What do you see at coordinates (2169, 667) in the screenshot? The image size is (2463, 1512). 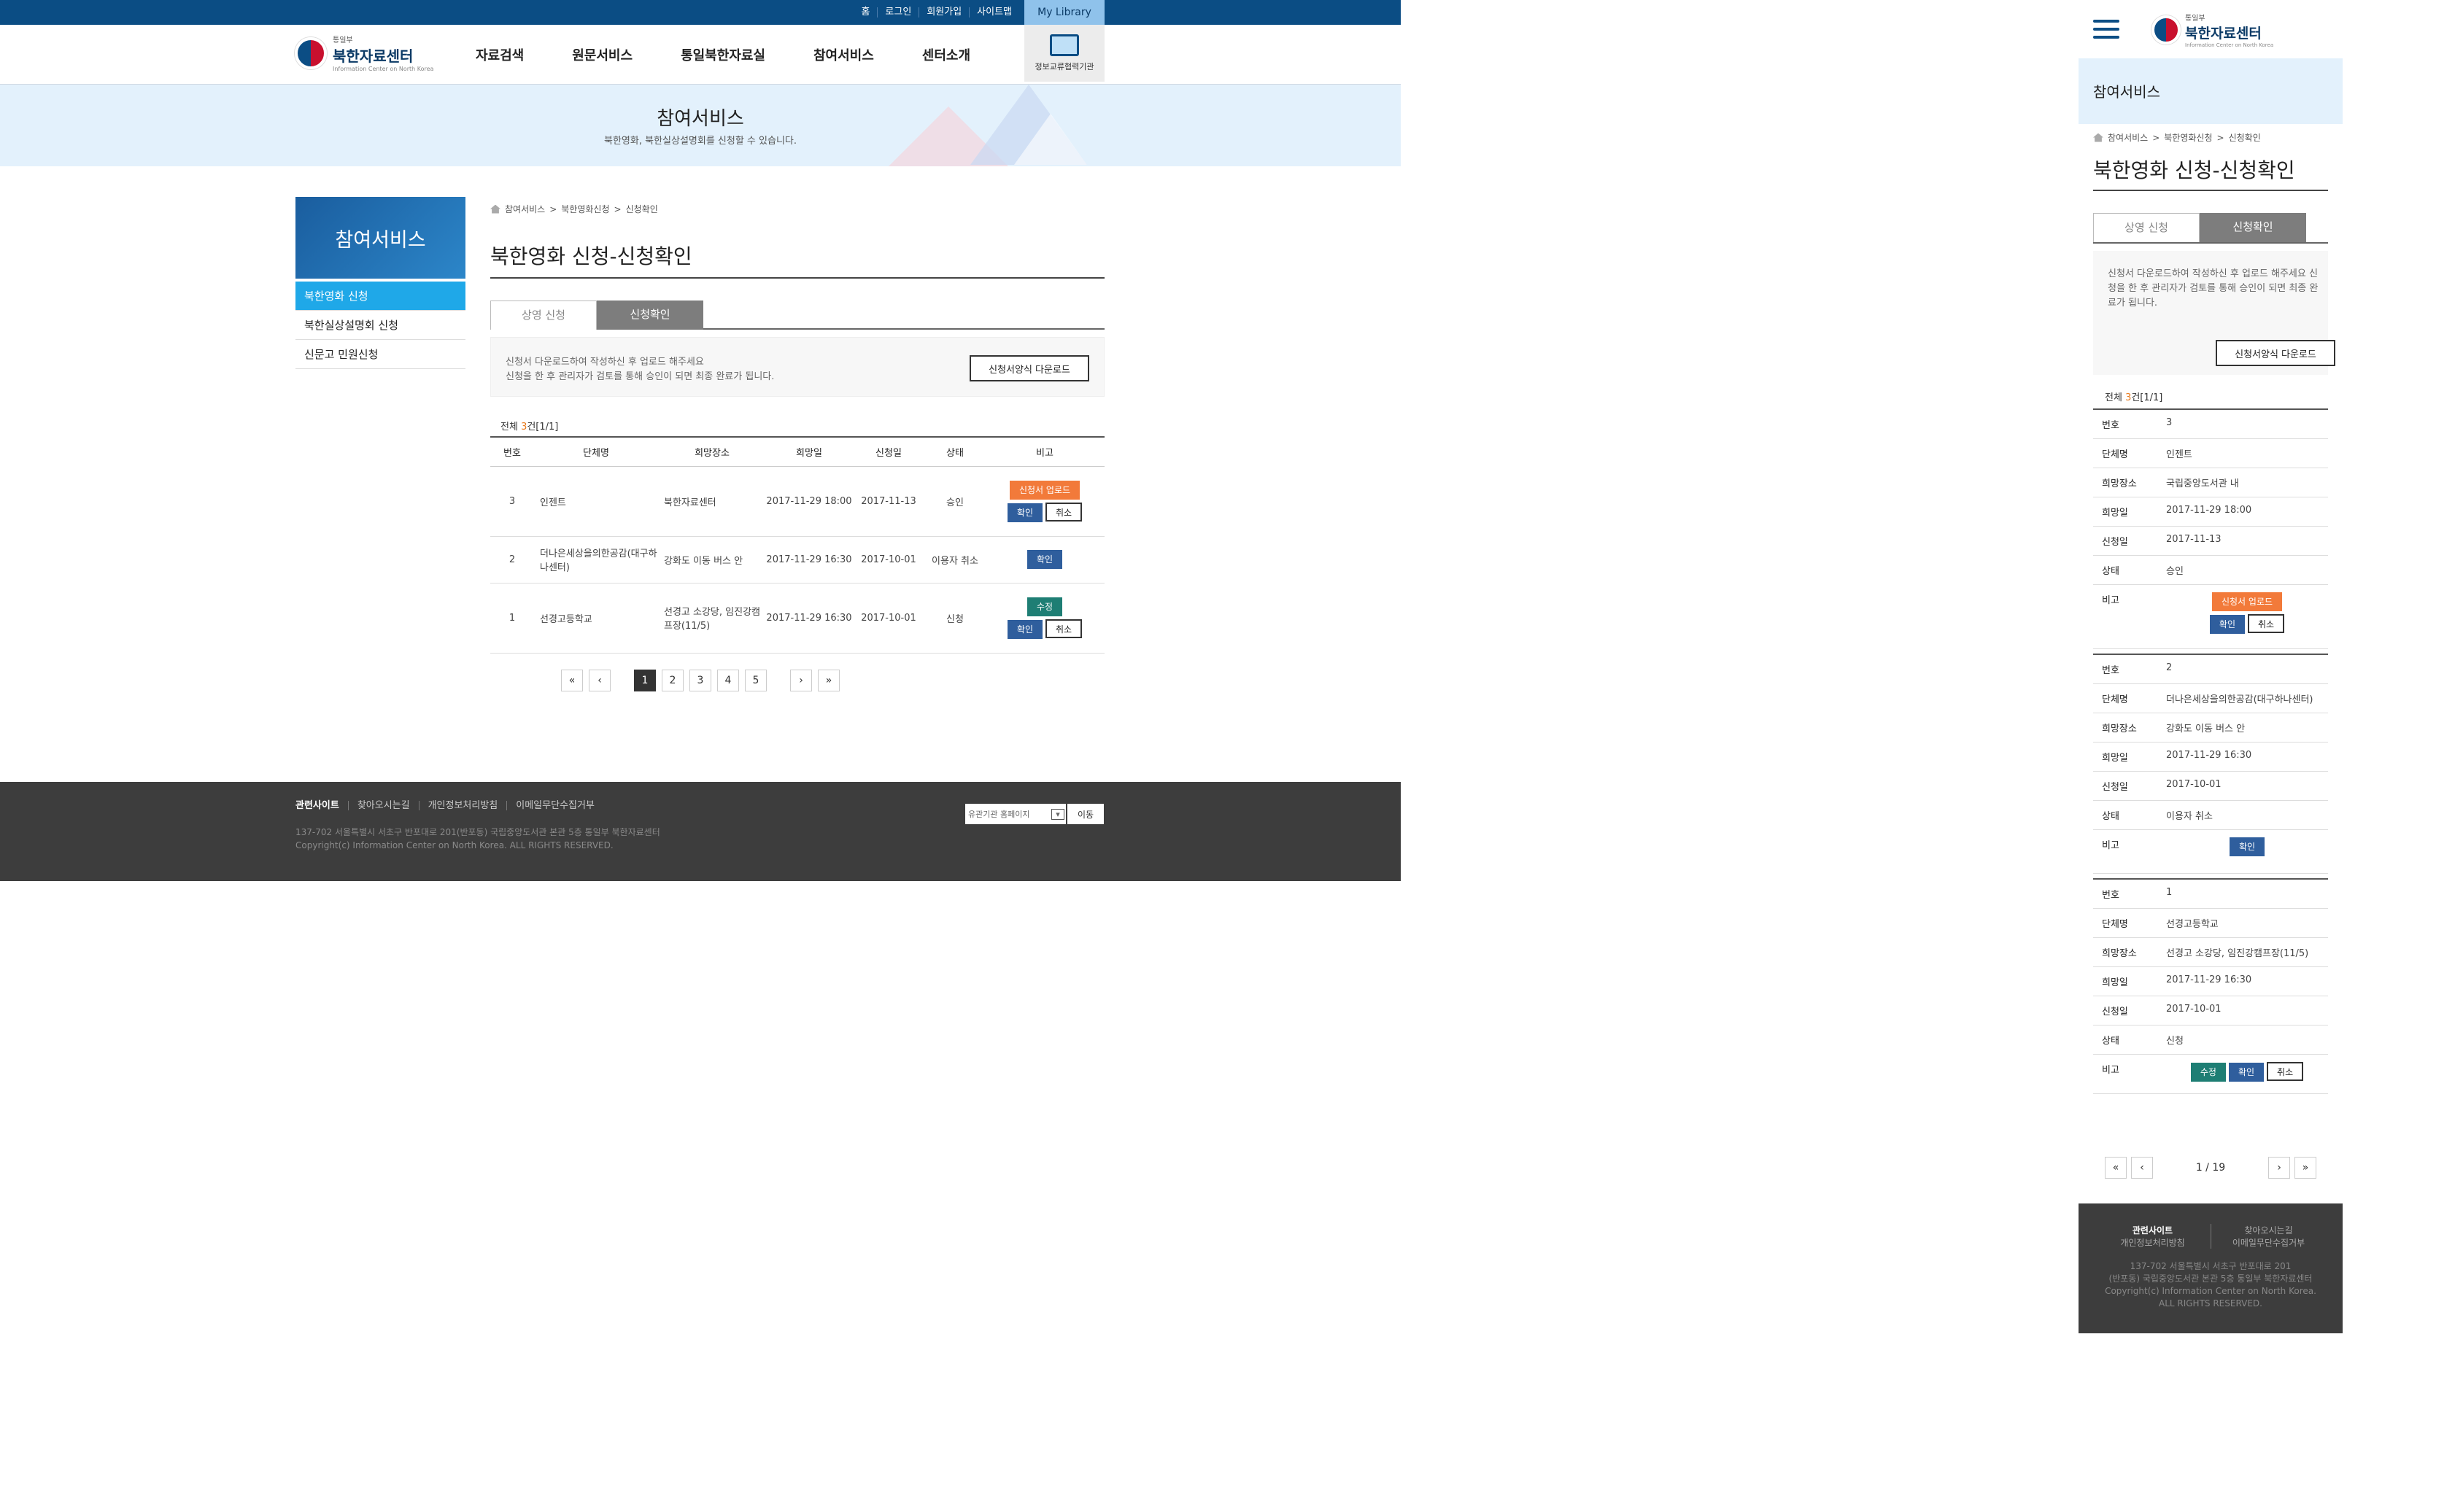 I see `value-no: 2` at bounding box center [2169, 667].